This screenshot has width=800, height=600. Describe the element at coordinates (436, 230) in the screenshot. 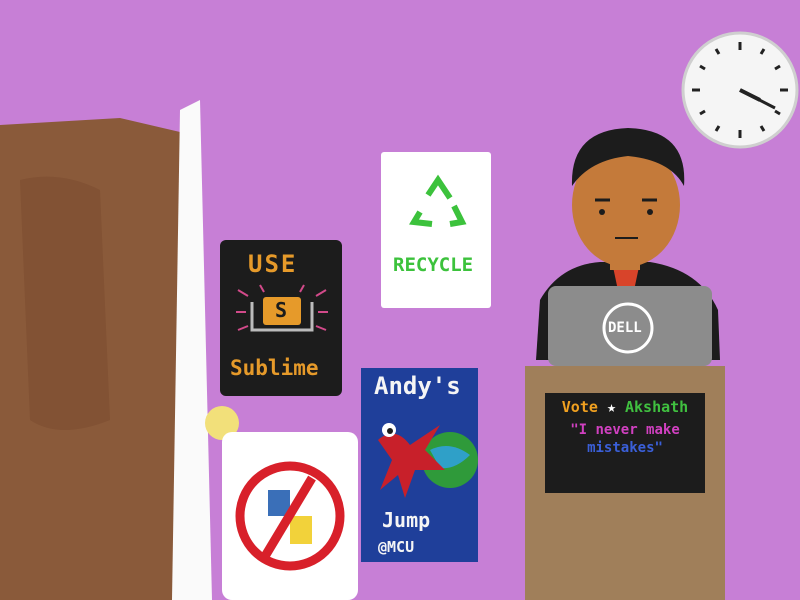

I see `recycle-poster` at that location.